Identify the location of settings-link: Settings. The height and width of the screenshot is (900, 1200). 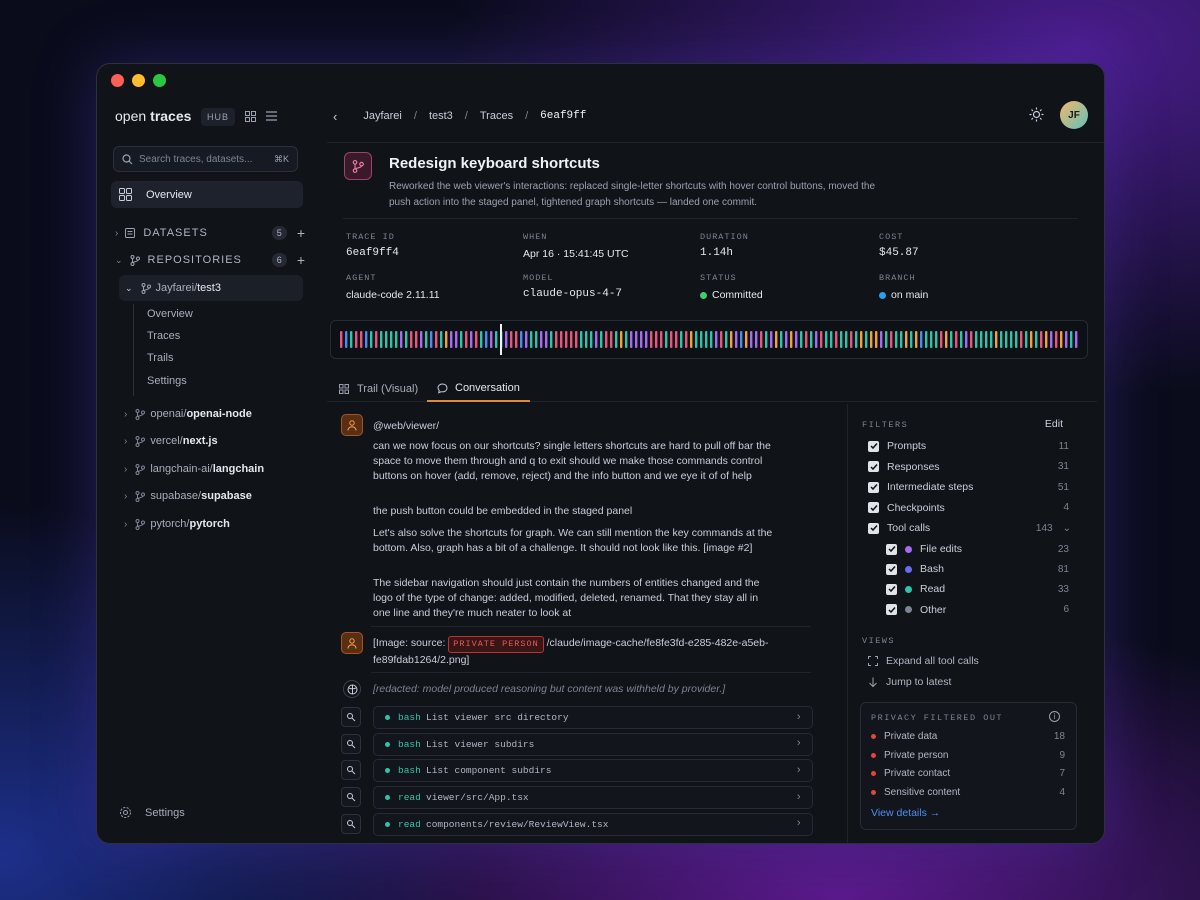
(152, 812).